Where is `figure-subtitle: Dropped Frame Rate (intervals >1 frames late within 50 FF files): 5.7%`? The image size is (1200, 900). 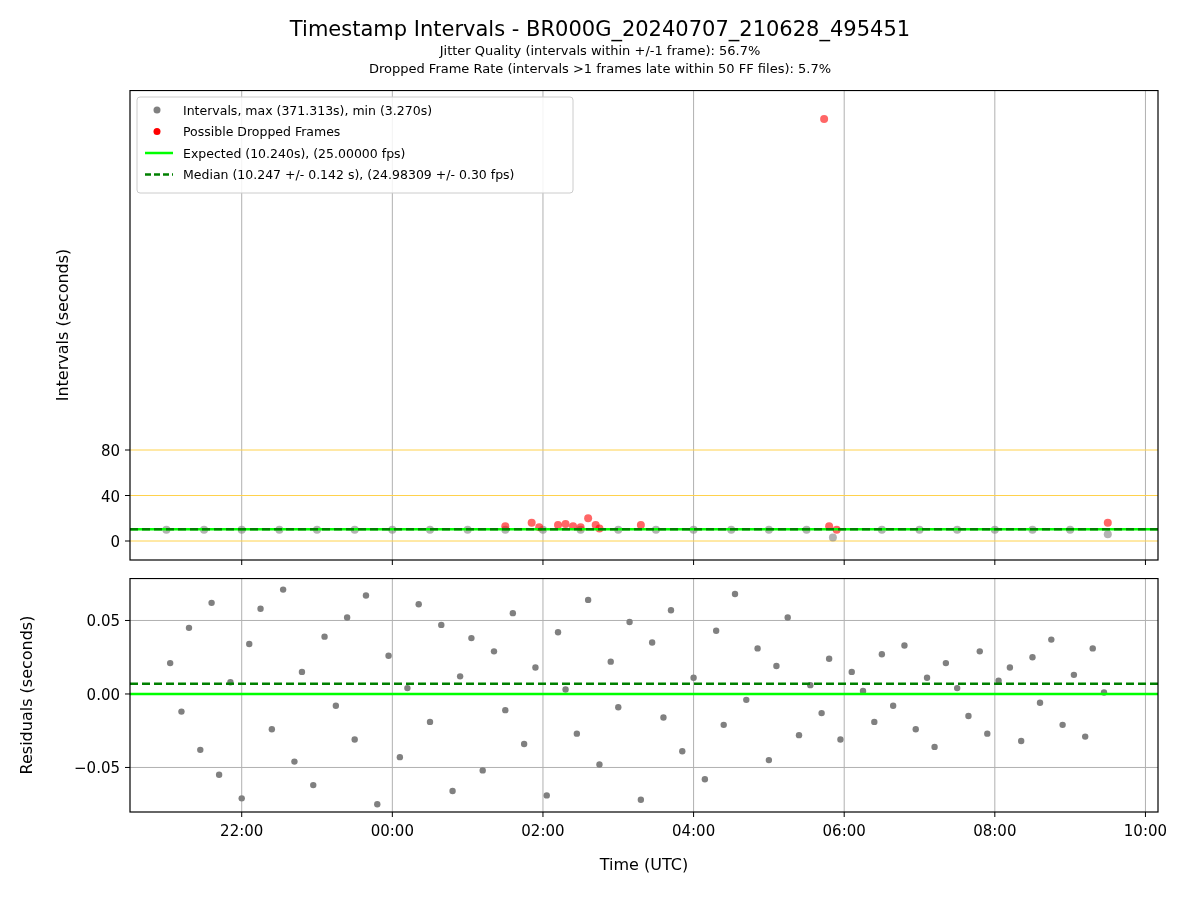
figure-subtitle: Dropped Frame Rate (intervals >1 frames late within 50 FF files): 5.7% is located at coordinates (600, 69).